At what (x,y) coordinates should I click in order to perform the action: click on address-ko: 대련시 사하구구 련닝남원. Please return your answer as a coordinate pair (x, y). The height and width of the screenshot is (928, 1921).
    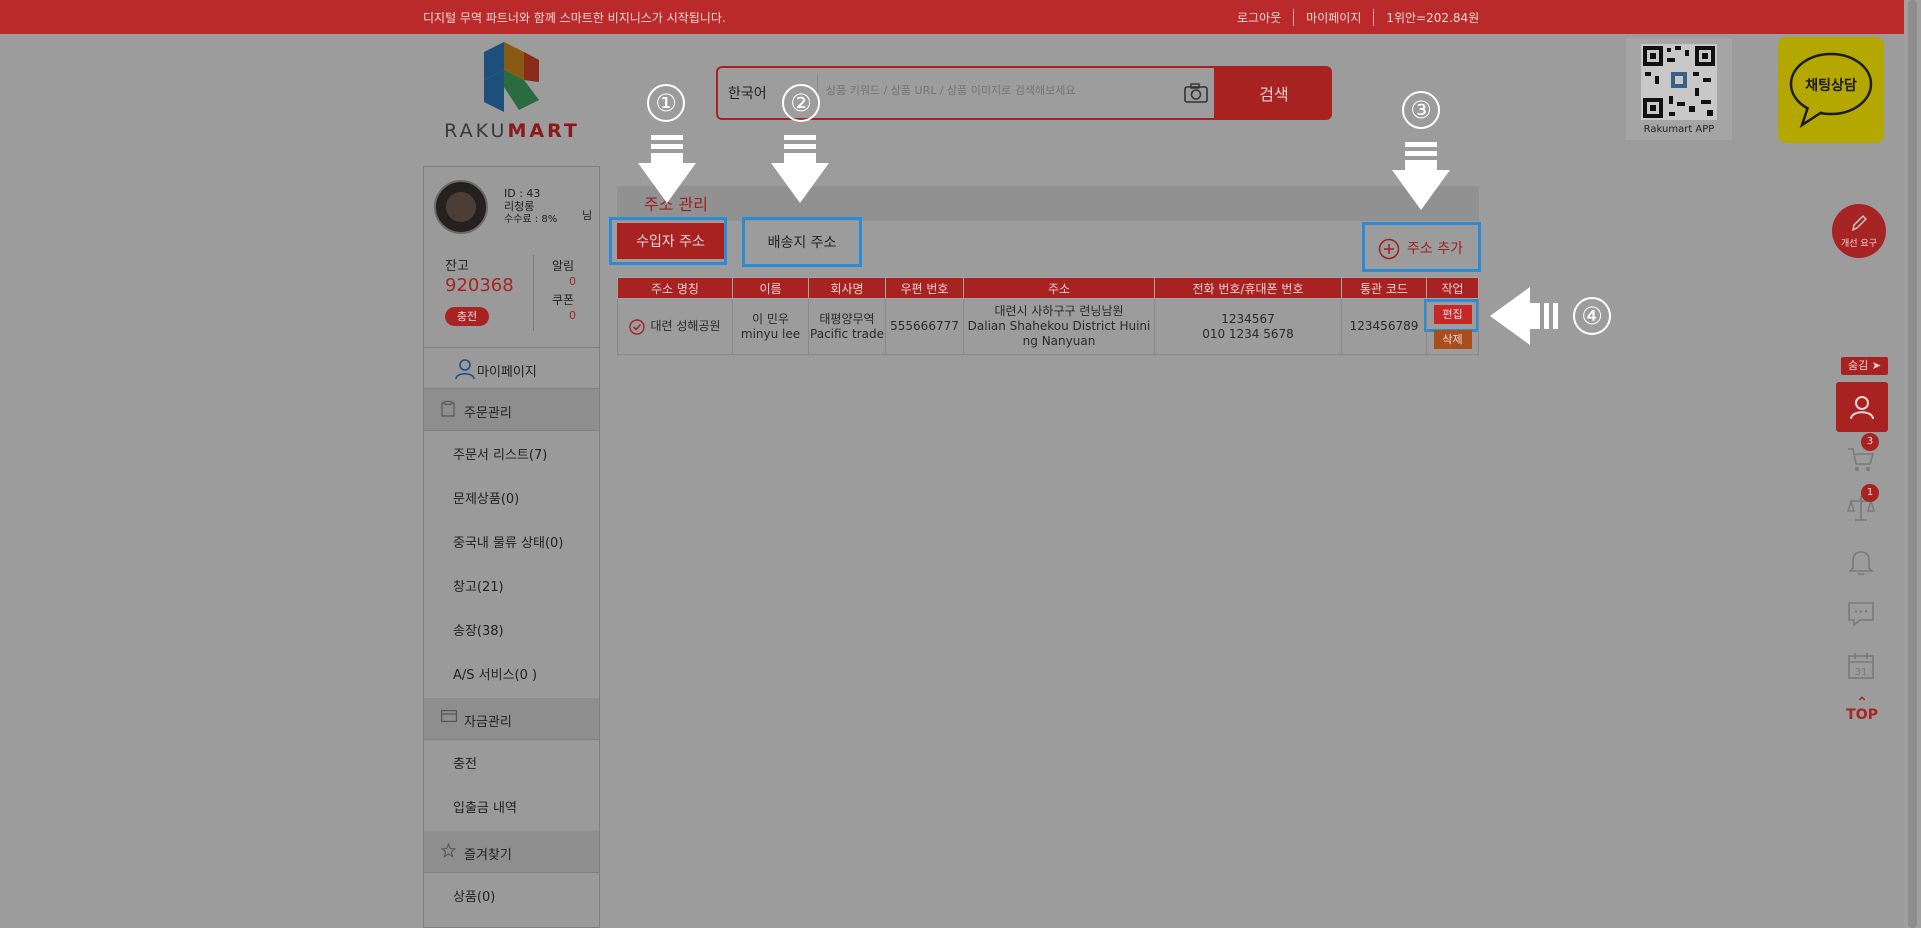
    Looking at the image, I should click on (1059, 311).